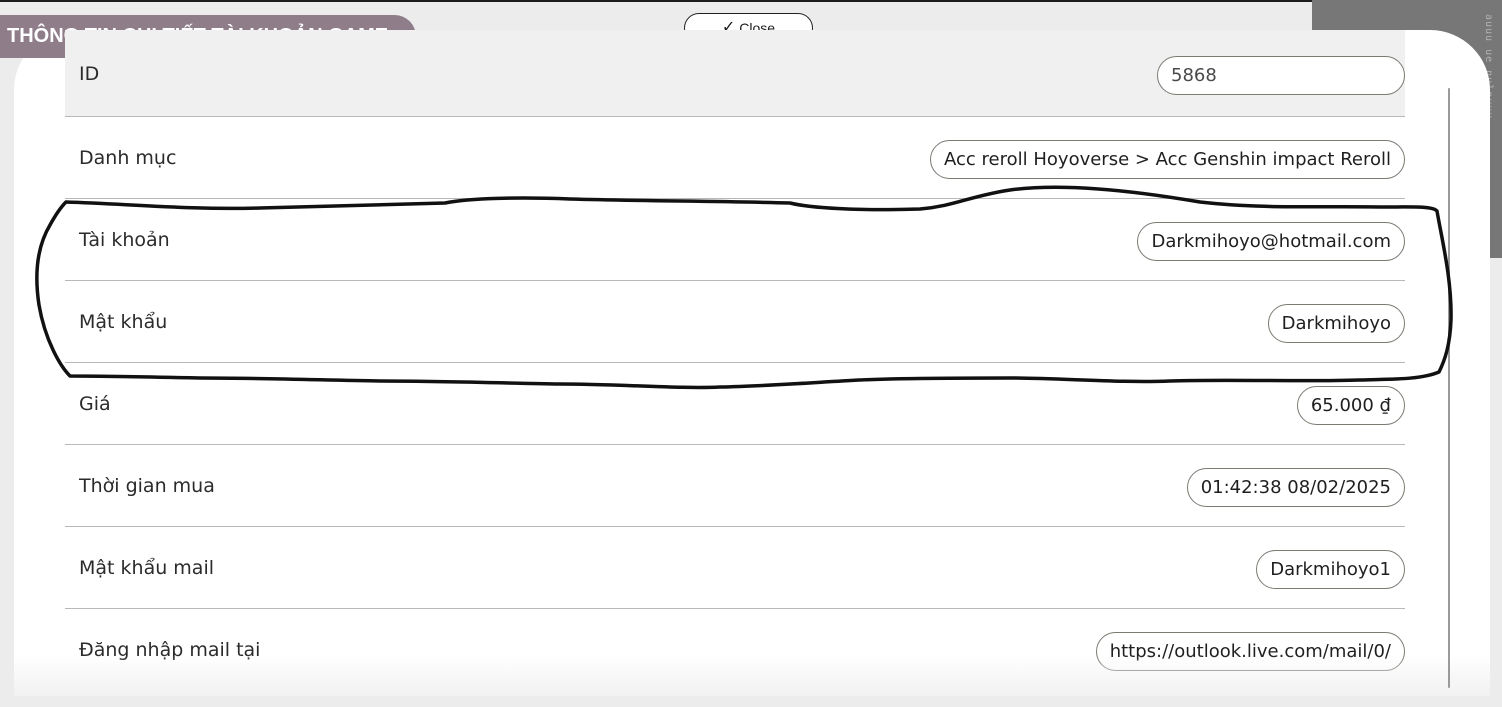 This screenshot has width=1502, height=707. Describe the element at coordinates (1250, 651) in the screenshot. I see `detail-value-field: https://outlook.live.com/mail/0/` at that location.